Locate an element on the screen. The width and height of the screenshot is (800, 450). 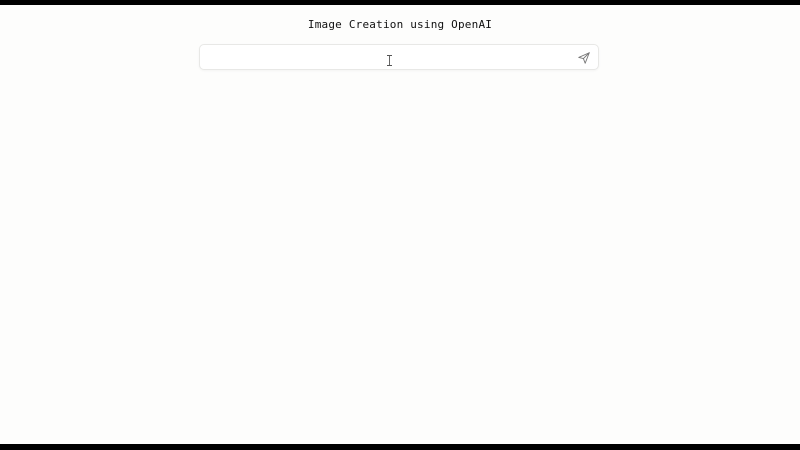
prompt-bar is located at coordinates (399, 57).